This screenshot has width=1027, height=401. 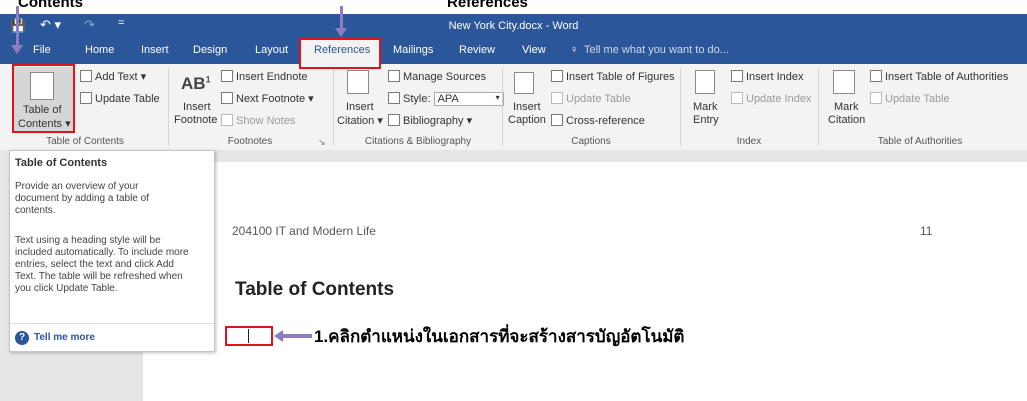 What do you see at coordinates (749, 141) in the screenshot?
I see `group-label-index: Index` at bounding box center [749, 141].